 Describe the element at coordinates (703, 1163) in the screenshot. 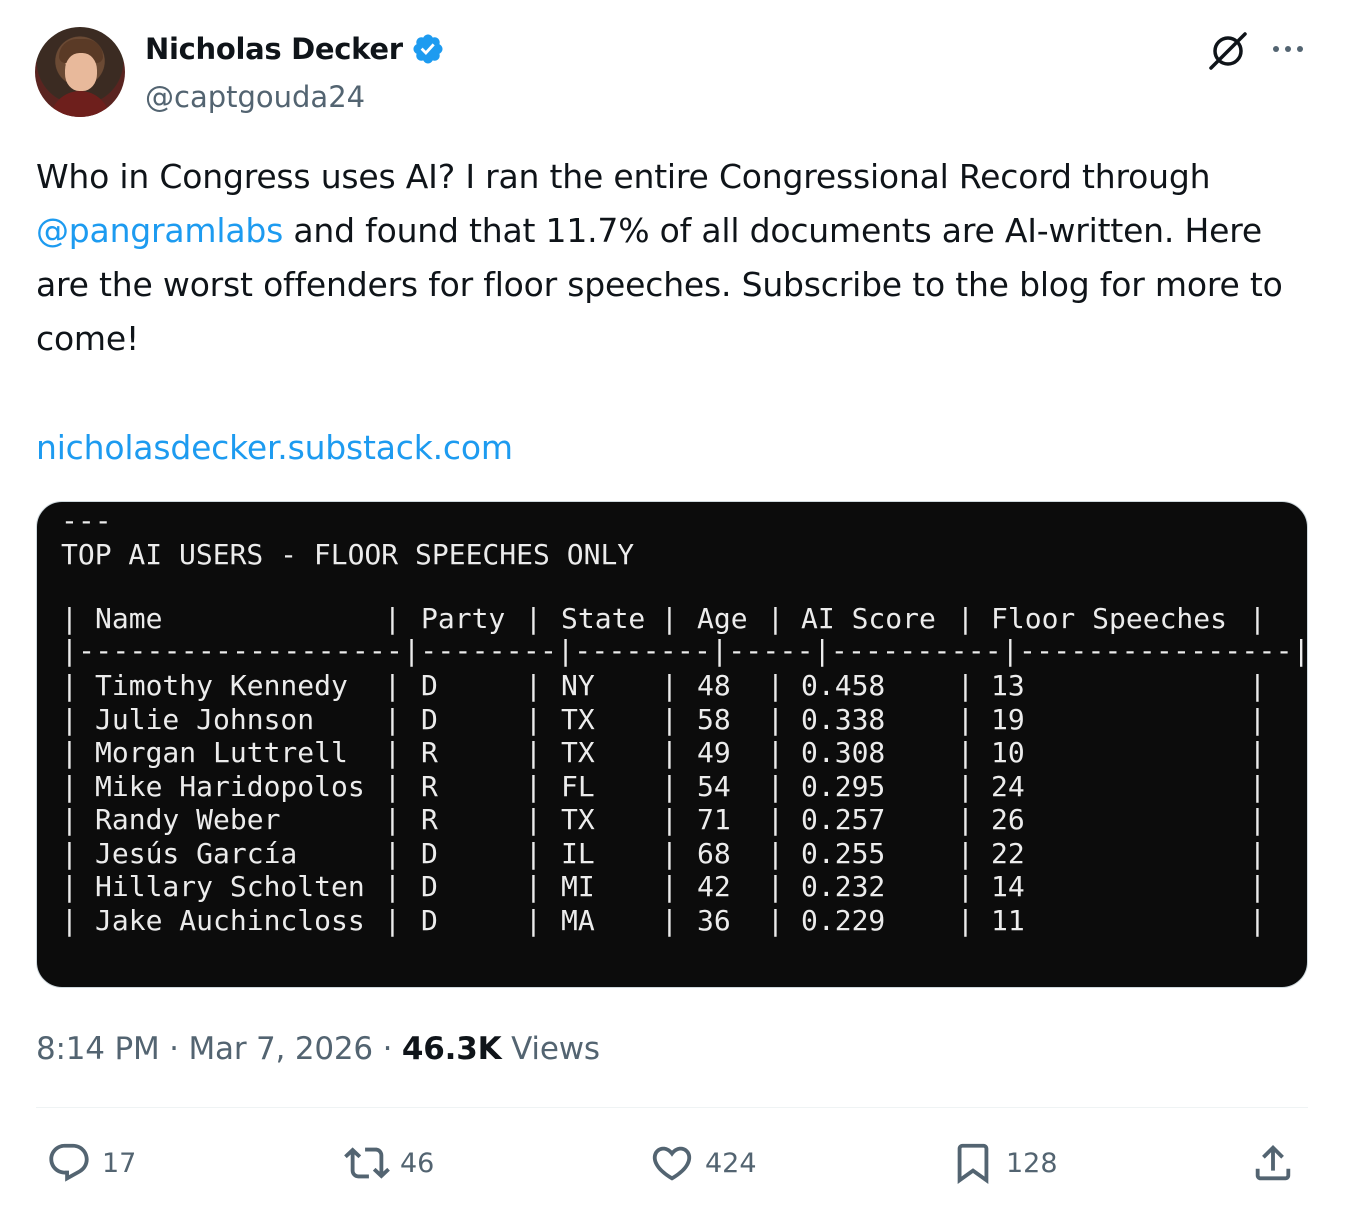

I see `like-button: 424` at that location.